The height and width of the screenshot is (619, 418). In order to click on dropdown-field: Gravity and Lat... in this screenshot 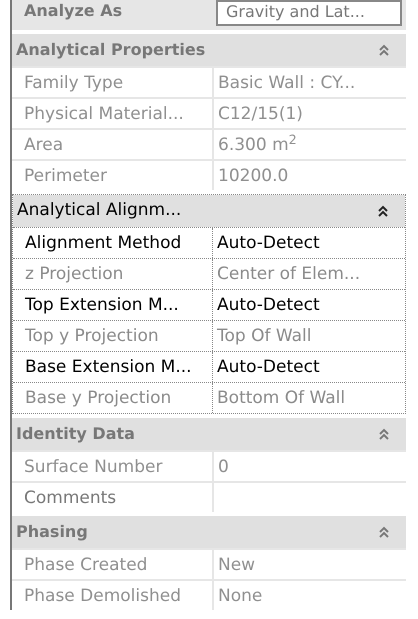, I will do `click(309, 13)`.